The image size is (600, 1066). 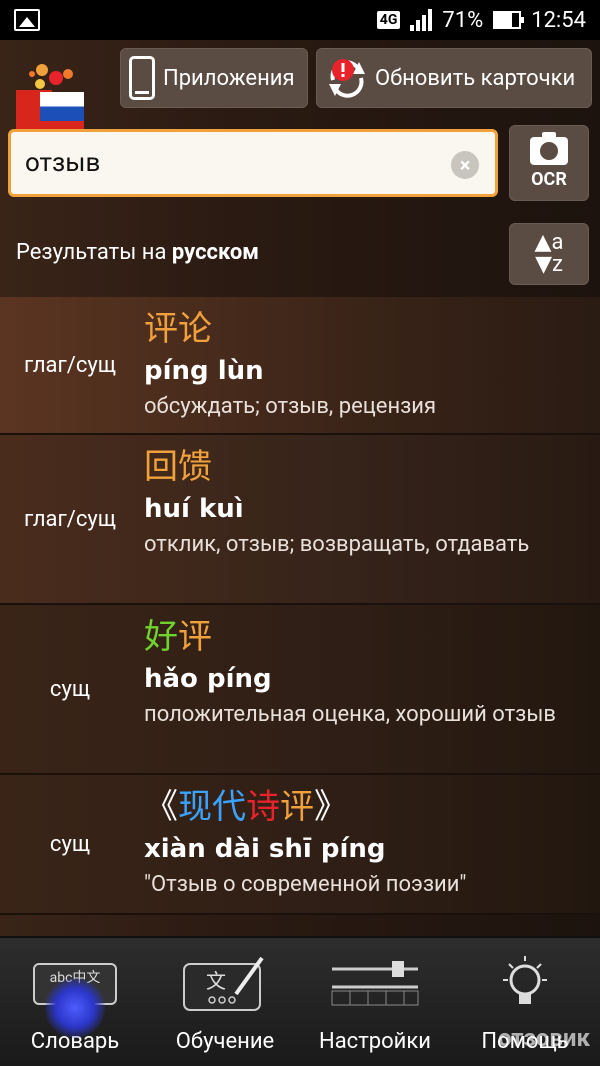 I want to click on nav-learning: 文 Обучение, so click(x=225, y=1002).